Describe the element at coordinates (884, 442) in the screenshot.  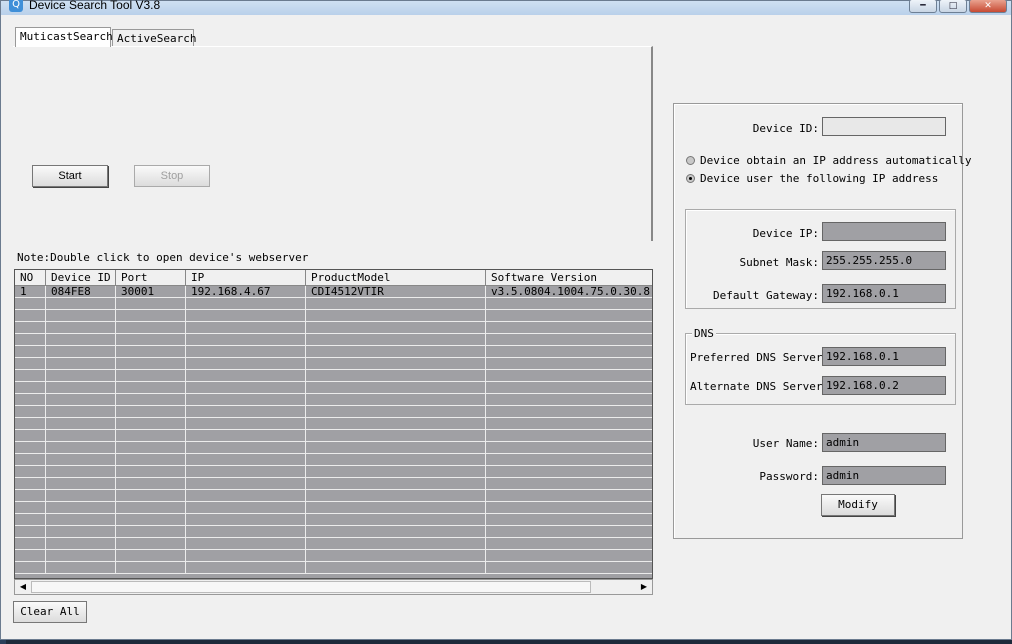
I see `user-name-field: admin` at that location.